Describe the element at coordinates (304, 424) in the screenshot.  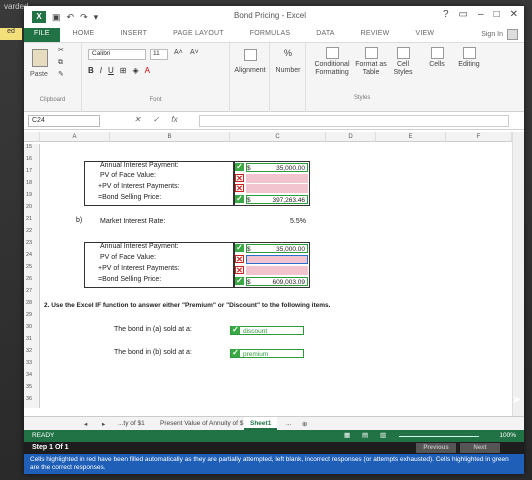
I see `new-sheet-icon: ⊕` at that location.